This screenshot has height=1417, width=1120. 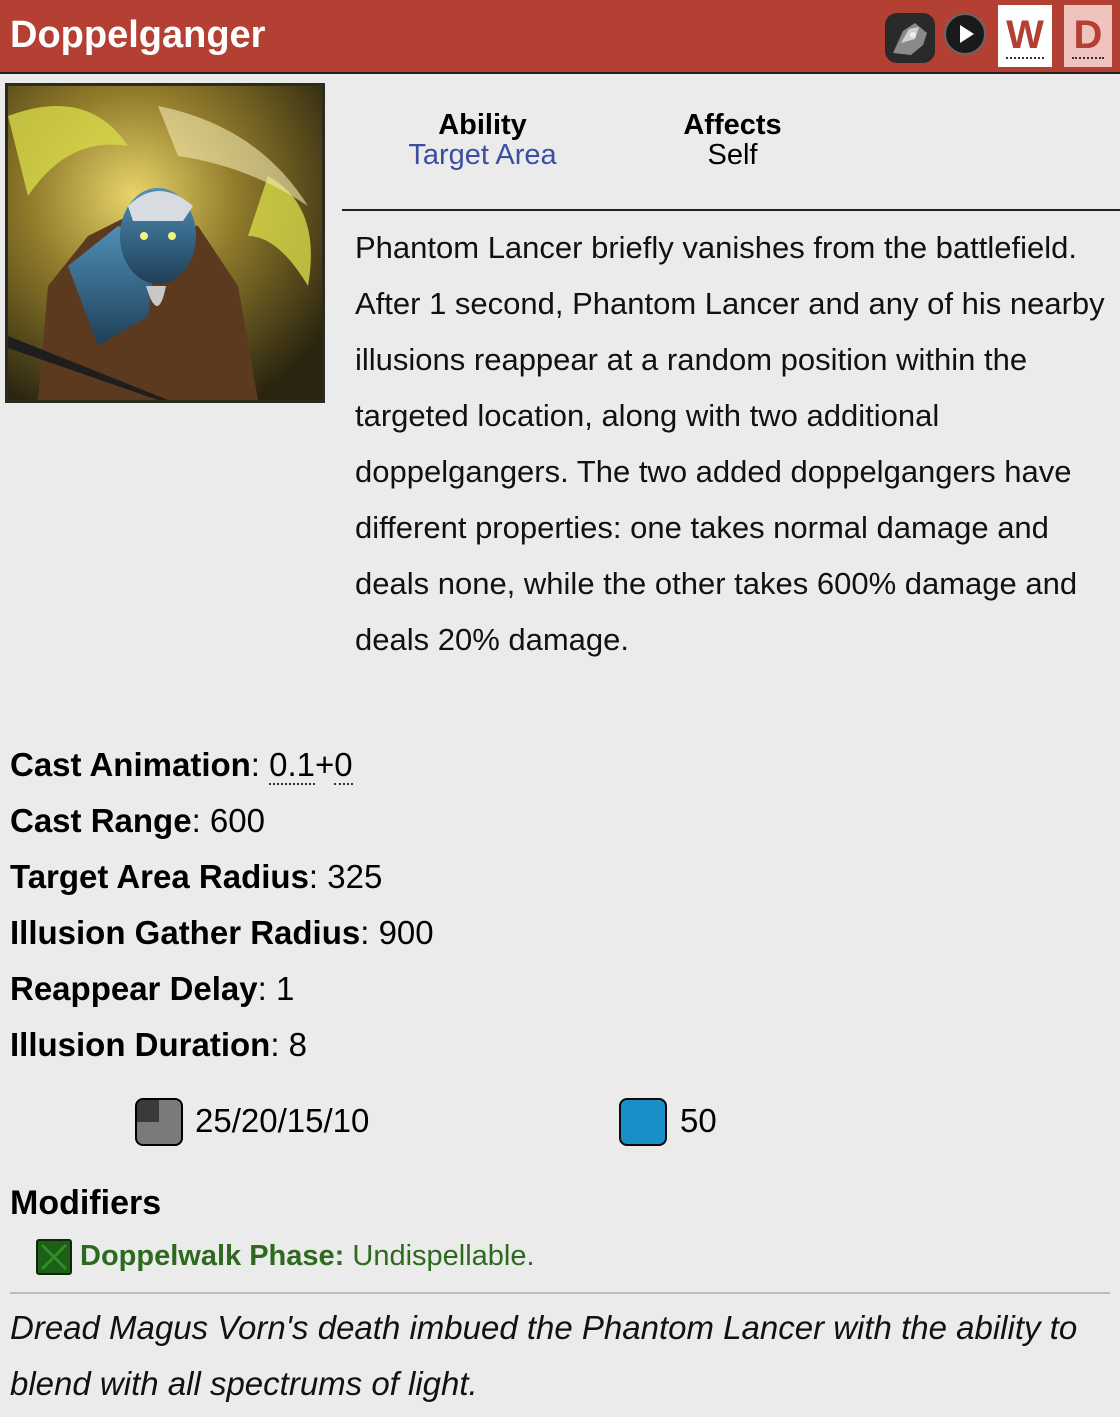 What do you see at coordinates (732, 125) in the screenshot?
I see `affects-label: Affects` at bounding box center [732, 125].